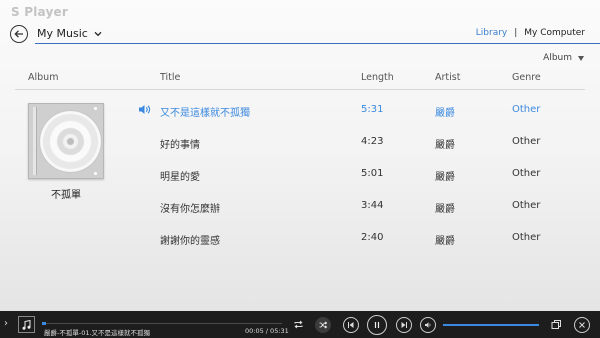  I want to click on track-row: 沒有你怎麼辦 3:44 嚴爵 Other, so click(300, 216).